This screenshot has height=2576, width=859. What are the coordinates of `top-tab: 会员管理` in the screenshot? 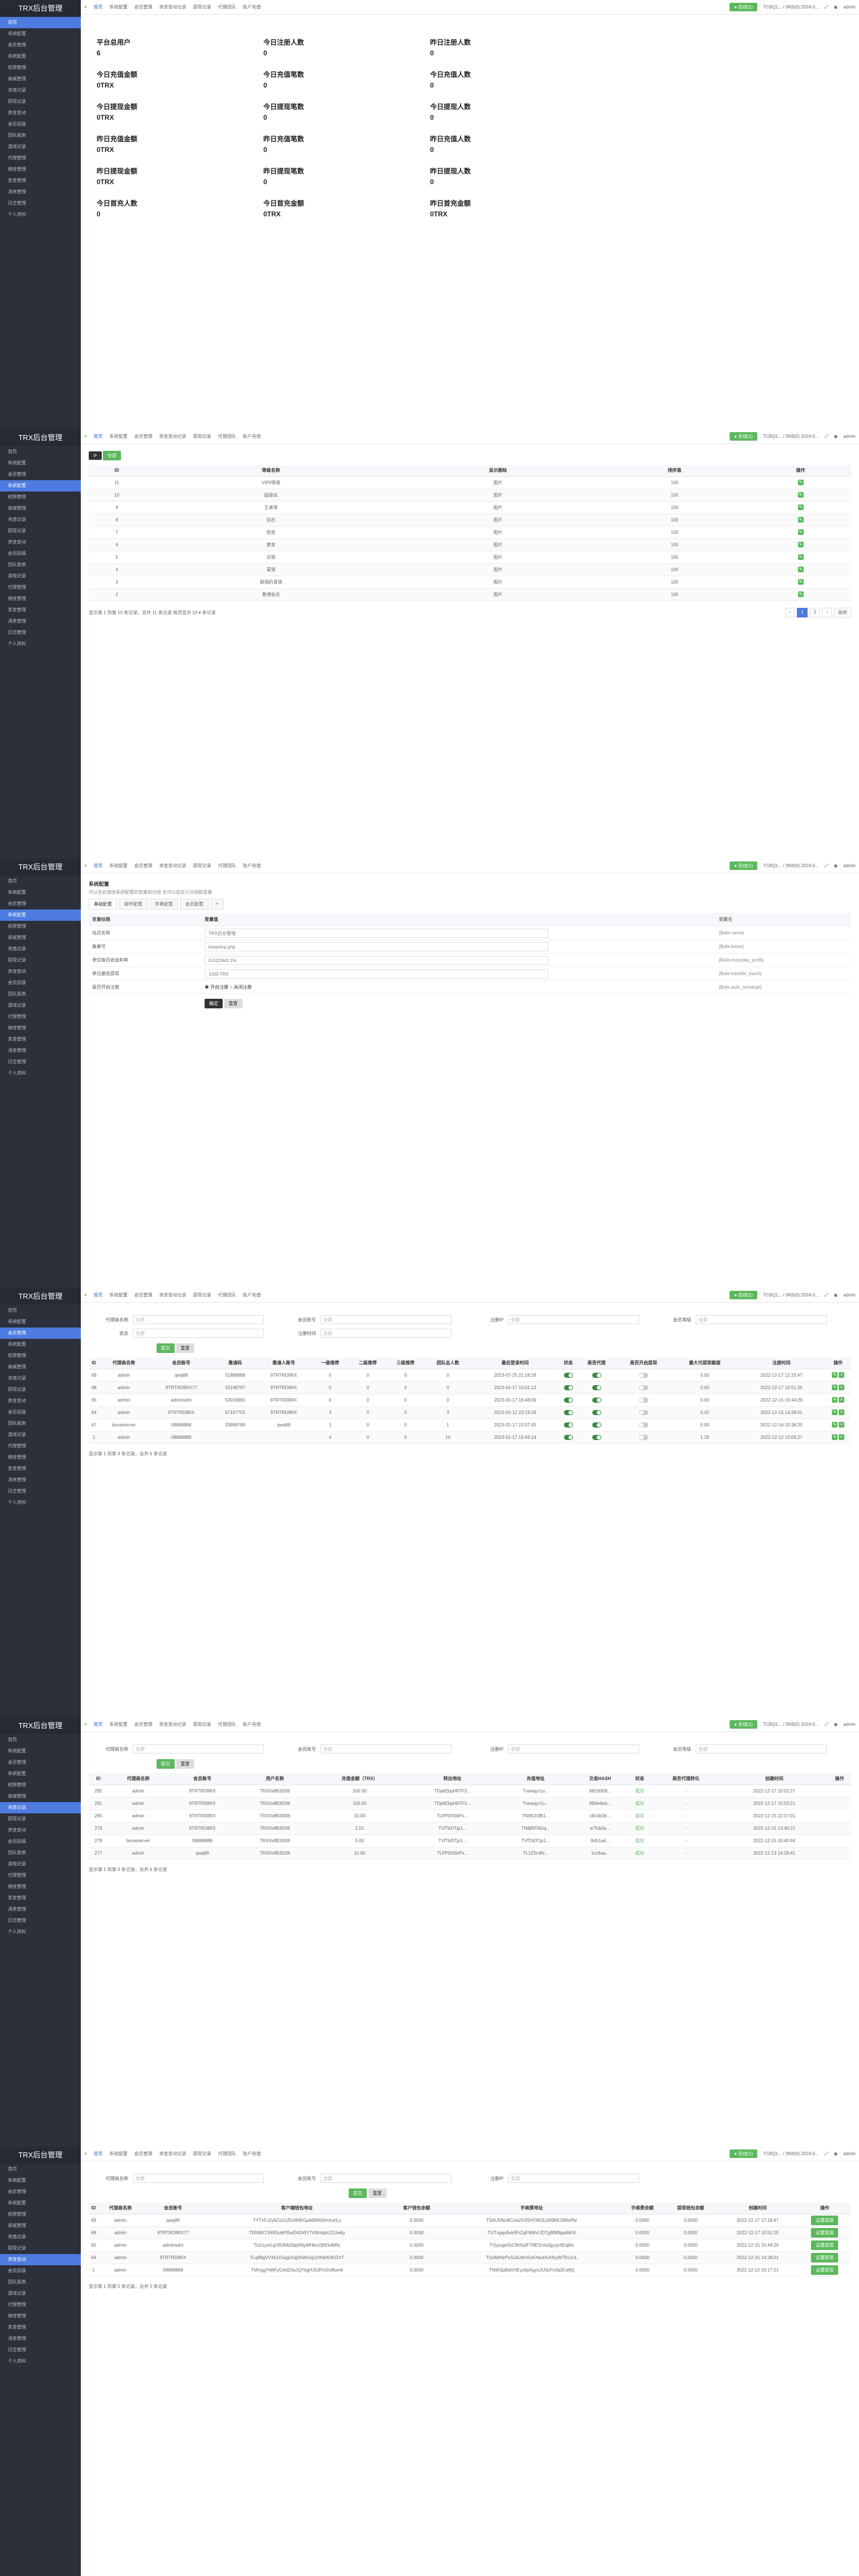 It's located at (144, 436).